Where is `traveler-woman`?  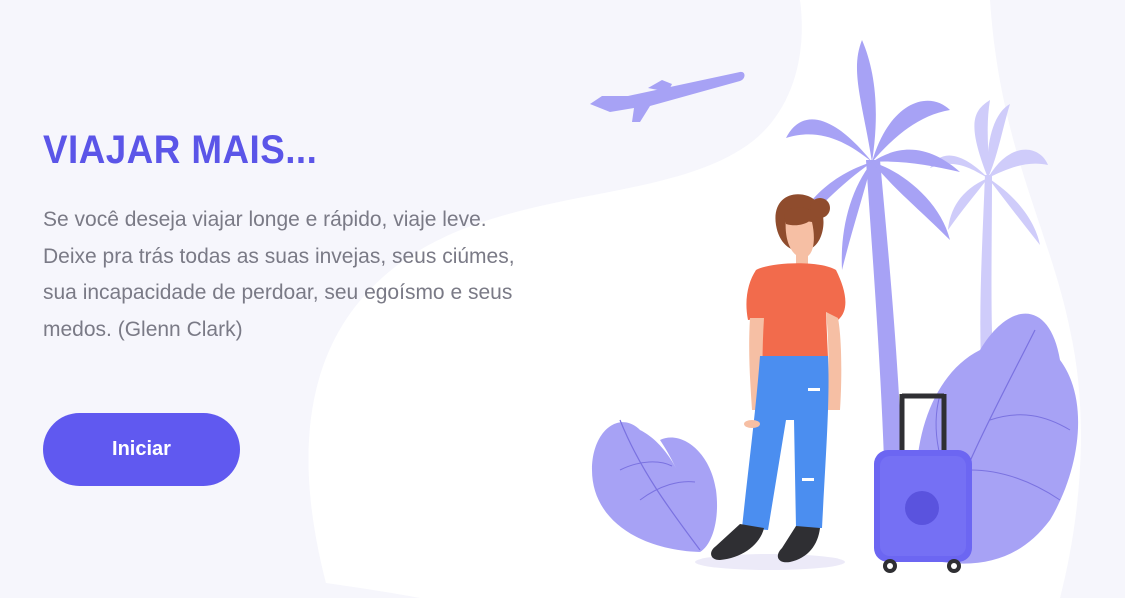 traveler-woman is located at coordinates (770, 382).